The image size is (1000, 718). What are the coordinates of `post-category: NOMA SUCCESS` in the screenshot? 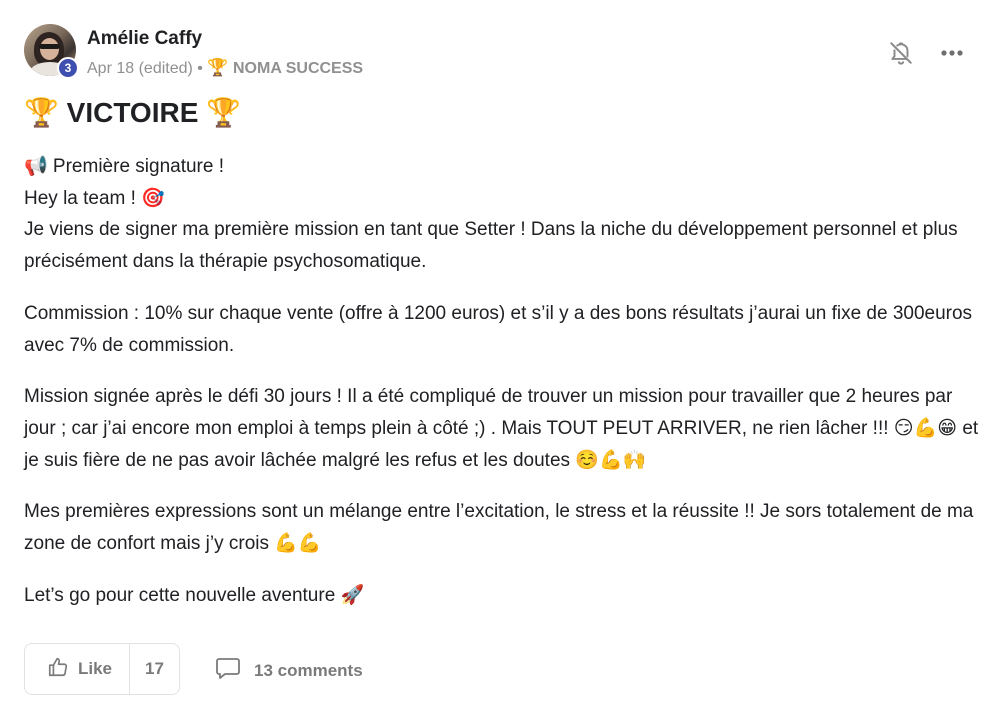 It's located at (298, 68).